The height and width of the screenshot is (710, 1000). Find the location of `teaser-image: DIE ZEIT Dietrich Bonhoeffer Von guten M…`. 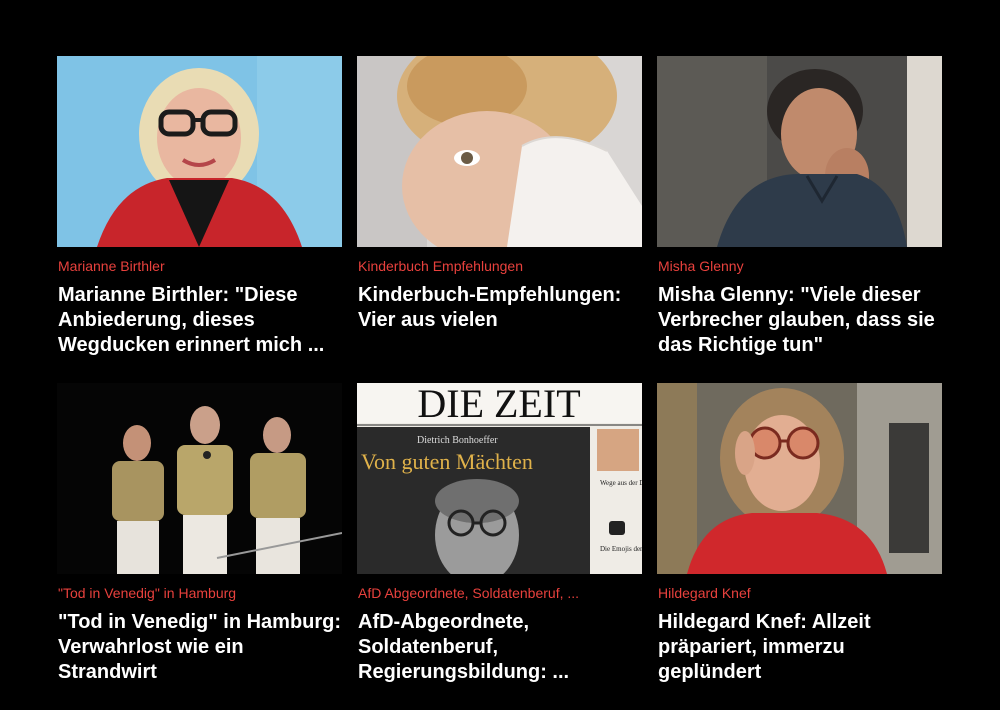

teaser-image: DIE ZEIT Dietrich Bonhoeffer Von guten M… is located at coordinates (499, 478).